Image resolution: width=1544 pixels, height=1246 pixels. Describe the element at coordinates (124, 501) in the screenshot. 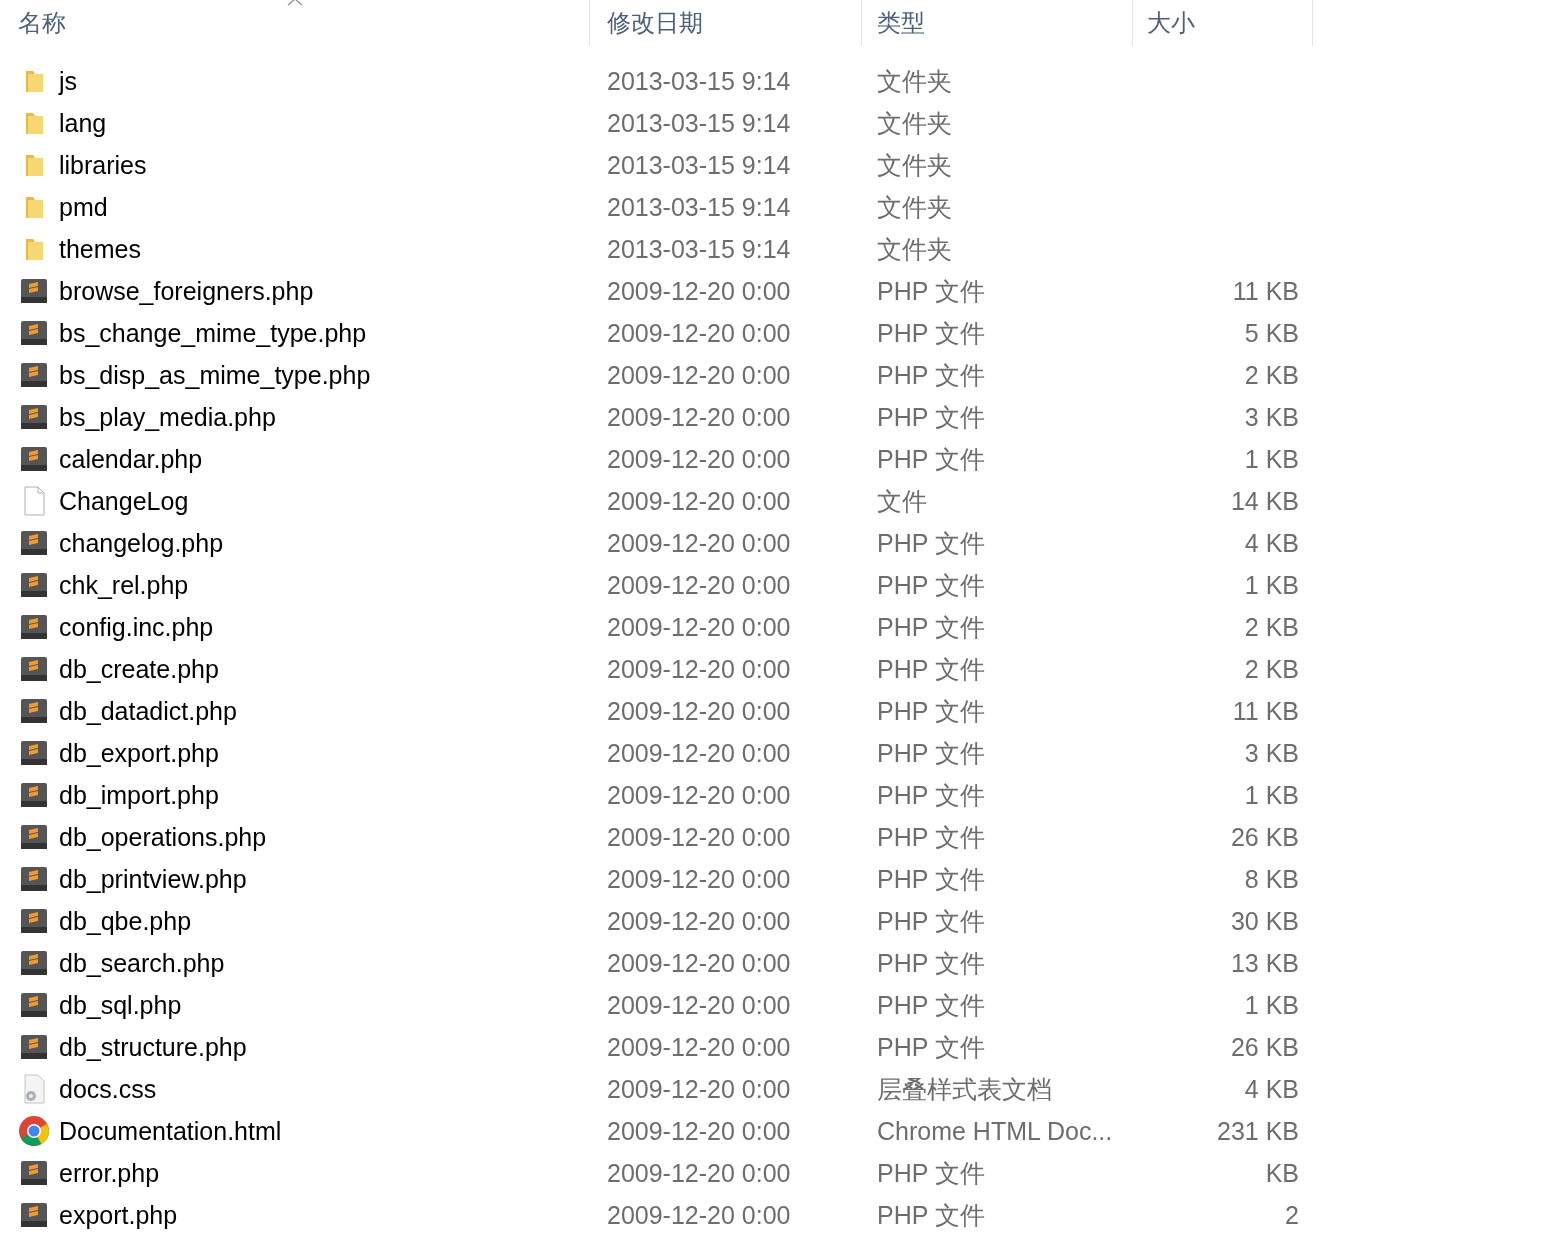

I see `file-name: ChangeLog` at that location.